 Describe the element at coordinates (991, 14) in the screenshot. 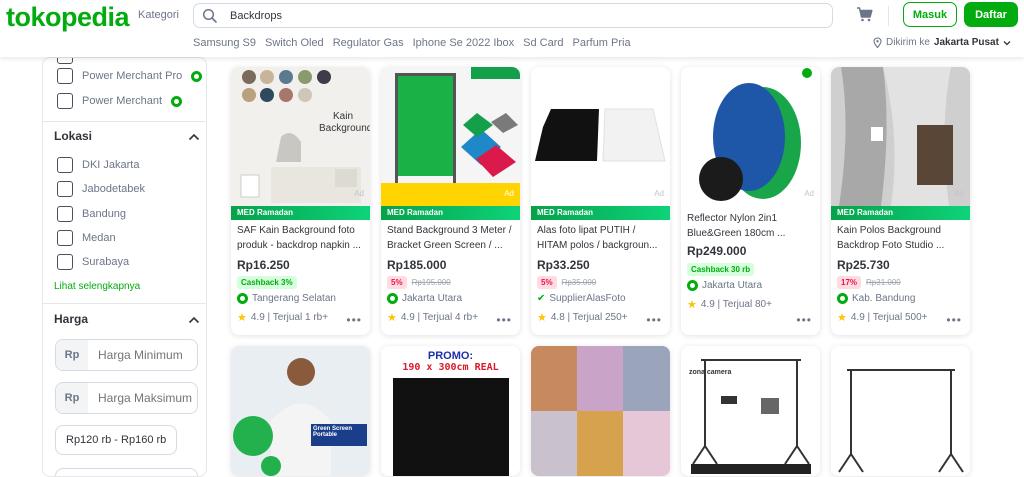

I see `register-button: Daftar` at that location.